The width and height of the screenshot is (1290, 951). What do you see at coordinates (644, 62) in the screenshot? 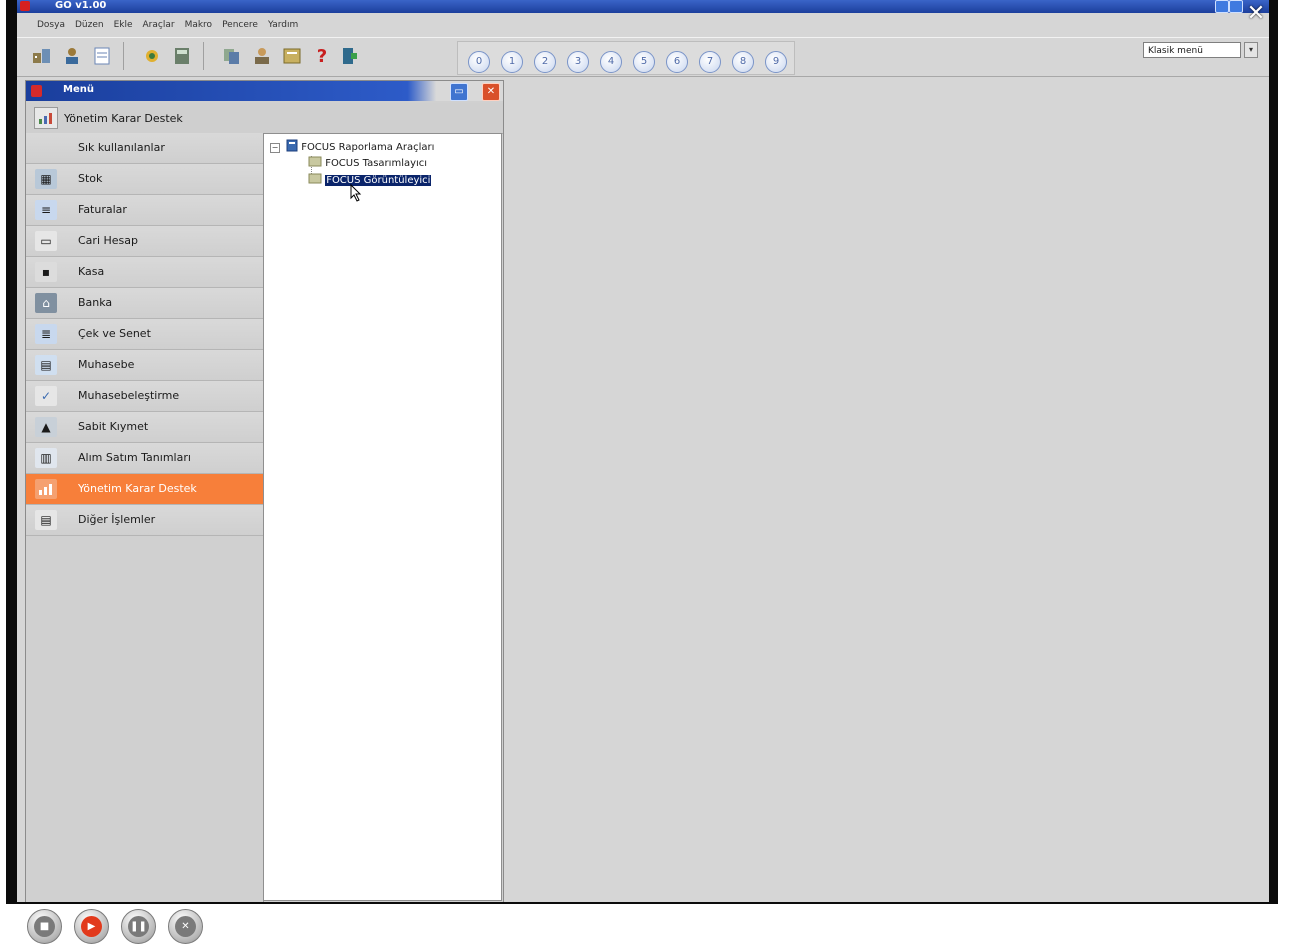
I see `quick-button-5: 5` at bounding box center [644, 62].